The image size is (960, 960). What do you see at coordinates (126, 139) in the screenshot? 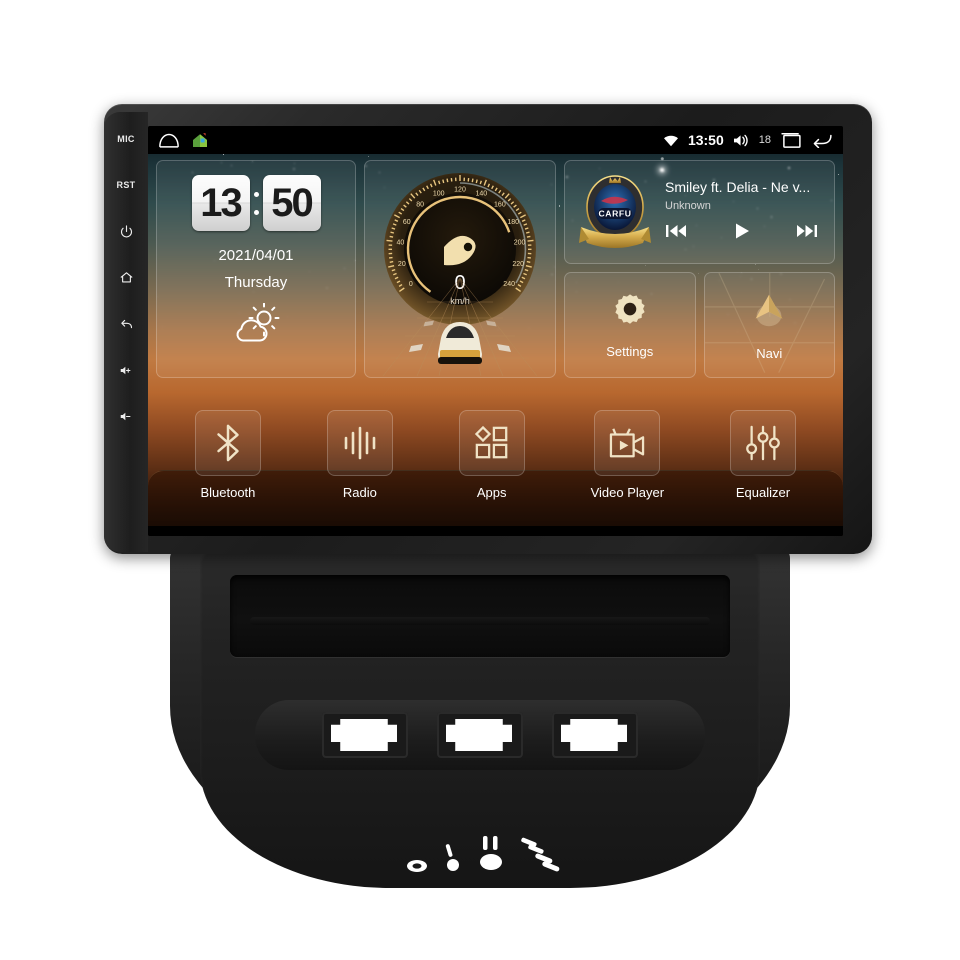
I see `mic-button: MIC` at bounding box center [126, 139].